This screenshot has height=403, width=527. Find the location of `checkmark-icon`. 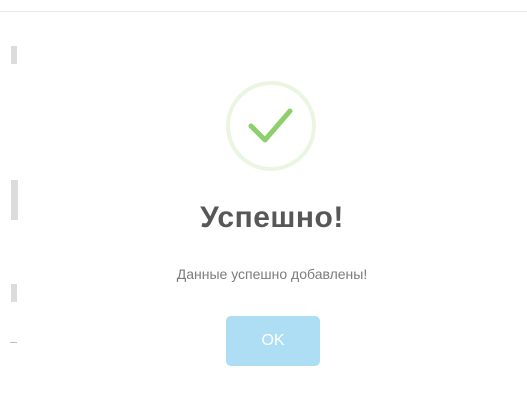

checkmark-icon is located at coordinates (271, 126).